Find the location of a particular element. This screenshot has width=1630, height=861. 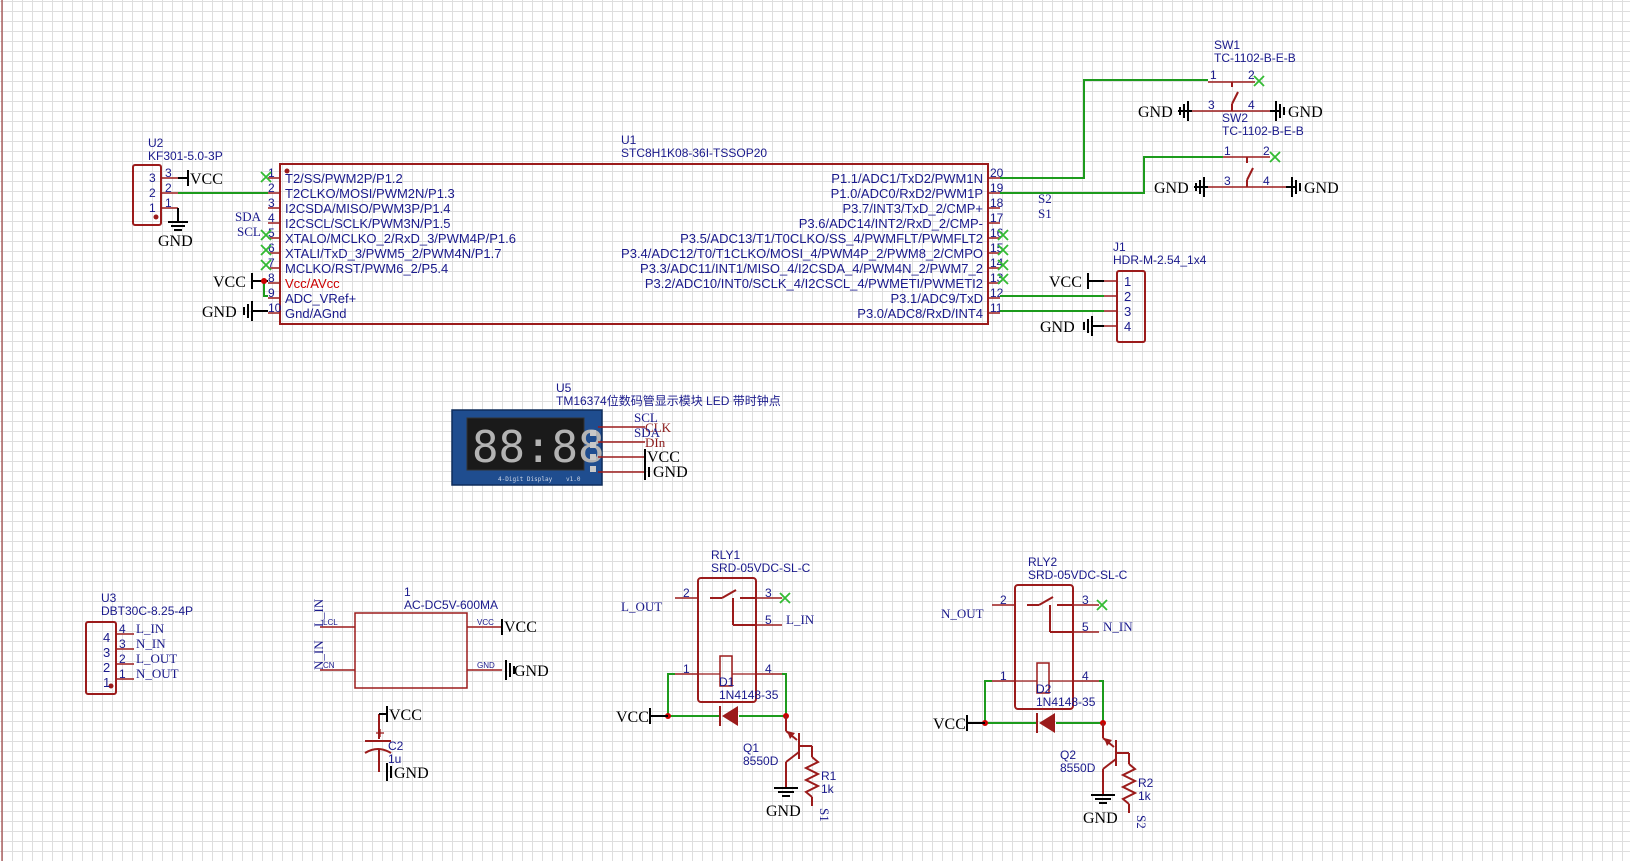

rly1-net-in: L_IN is located at coordinates (800, 619).